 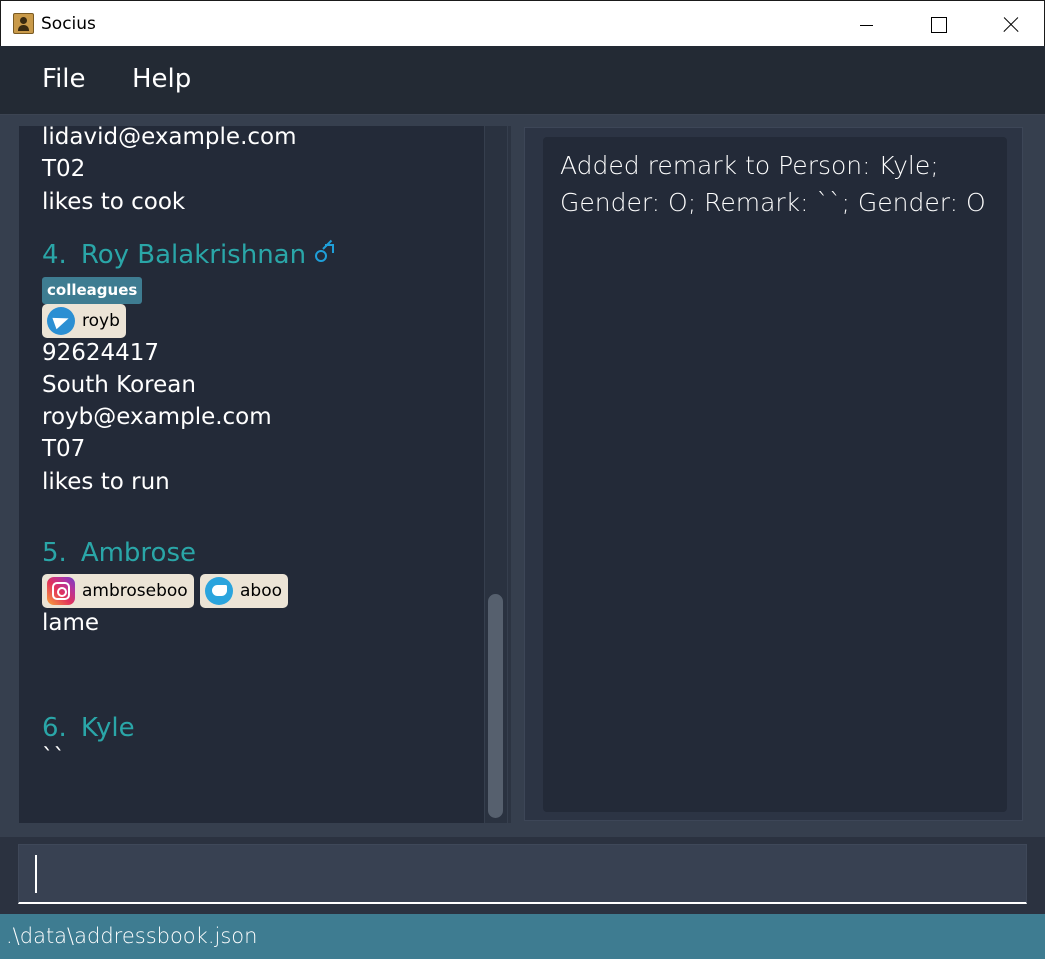 What do you see at coordinates (54, 255) in the screenshot?
I see `person-index: 4.` at bounding box center [54, 255].